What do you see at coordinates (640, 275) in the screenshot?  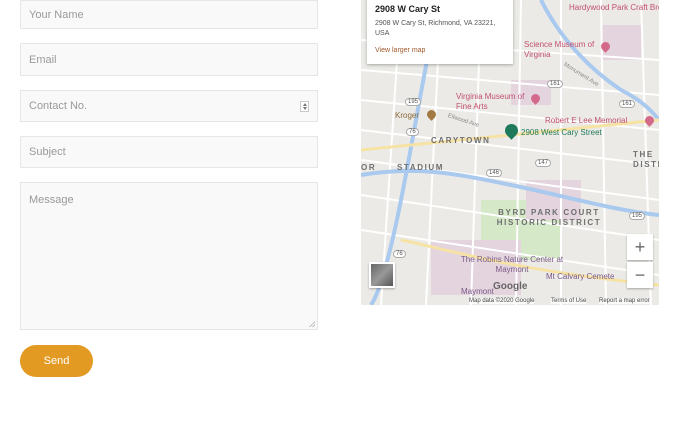 I see `zoom-out-button: −` at bounding box center [640, 275].